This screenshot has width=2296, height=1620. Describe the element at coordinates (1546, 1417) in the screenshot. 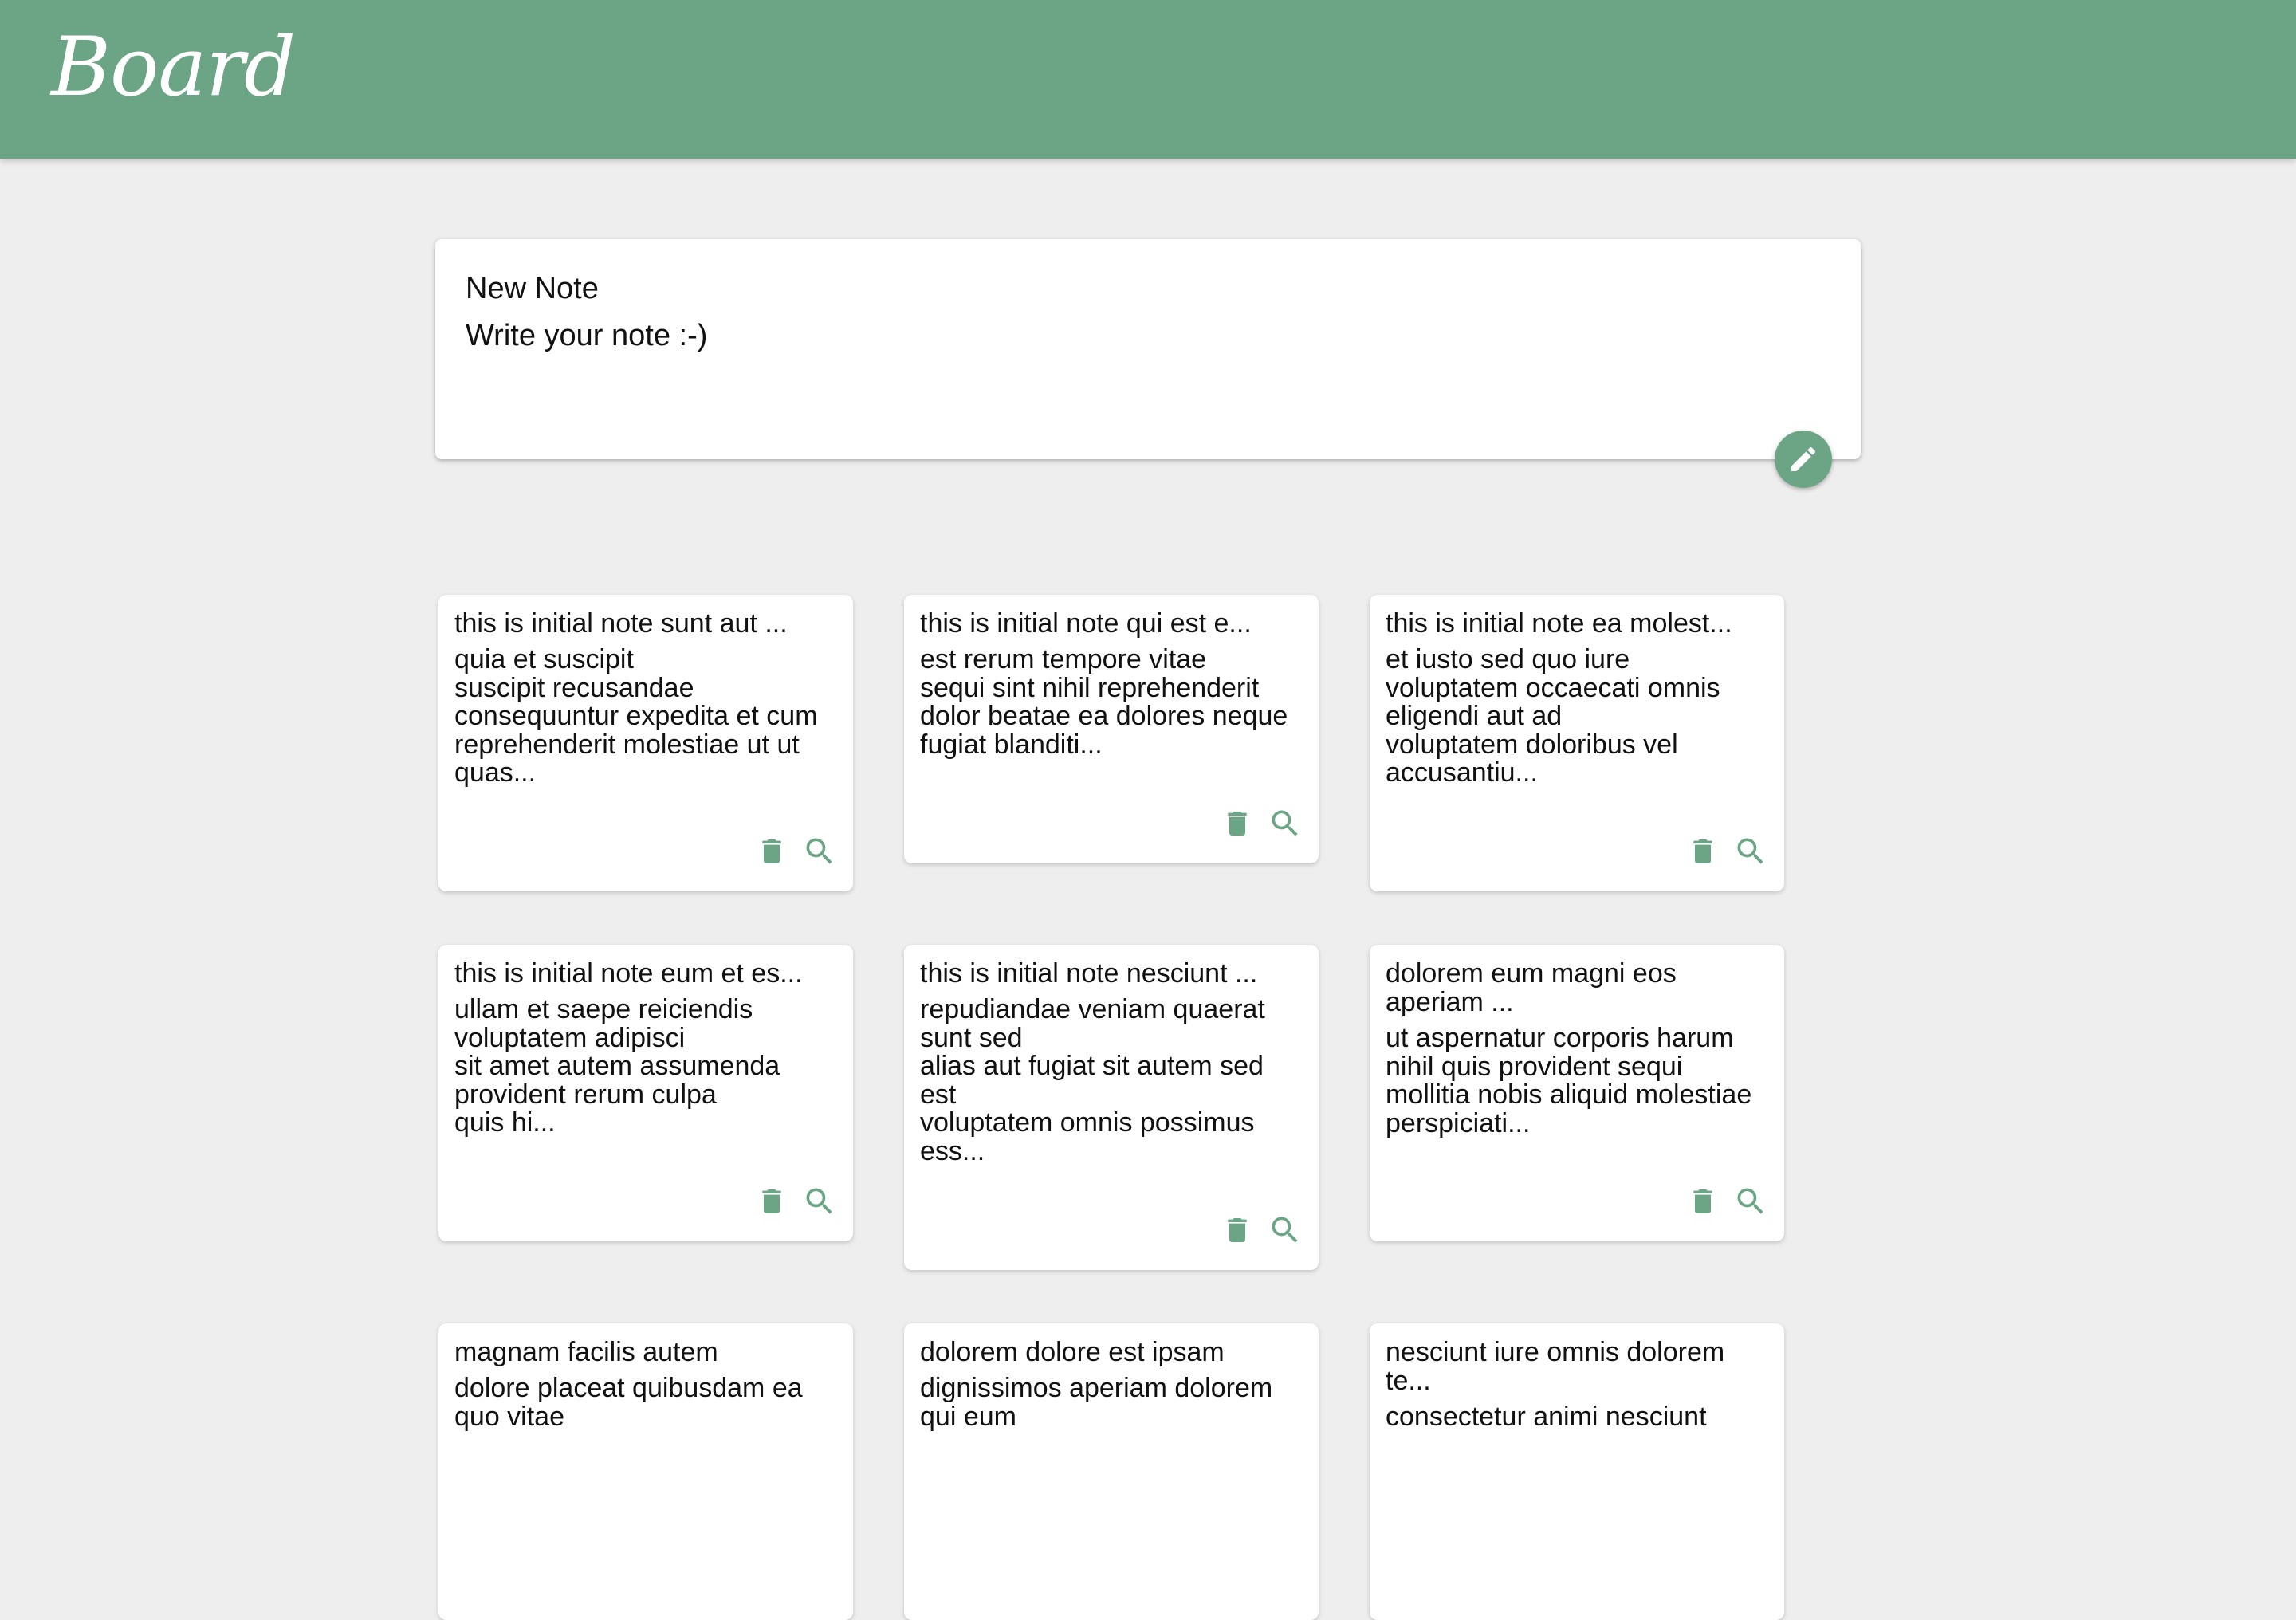

I see `note-body: consectetur animi nesciunt` at that location.